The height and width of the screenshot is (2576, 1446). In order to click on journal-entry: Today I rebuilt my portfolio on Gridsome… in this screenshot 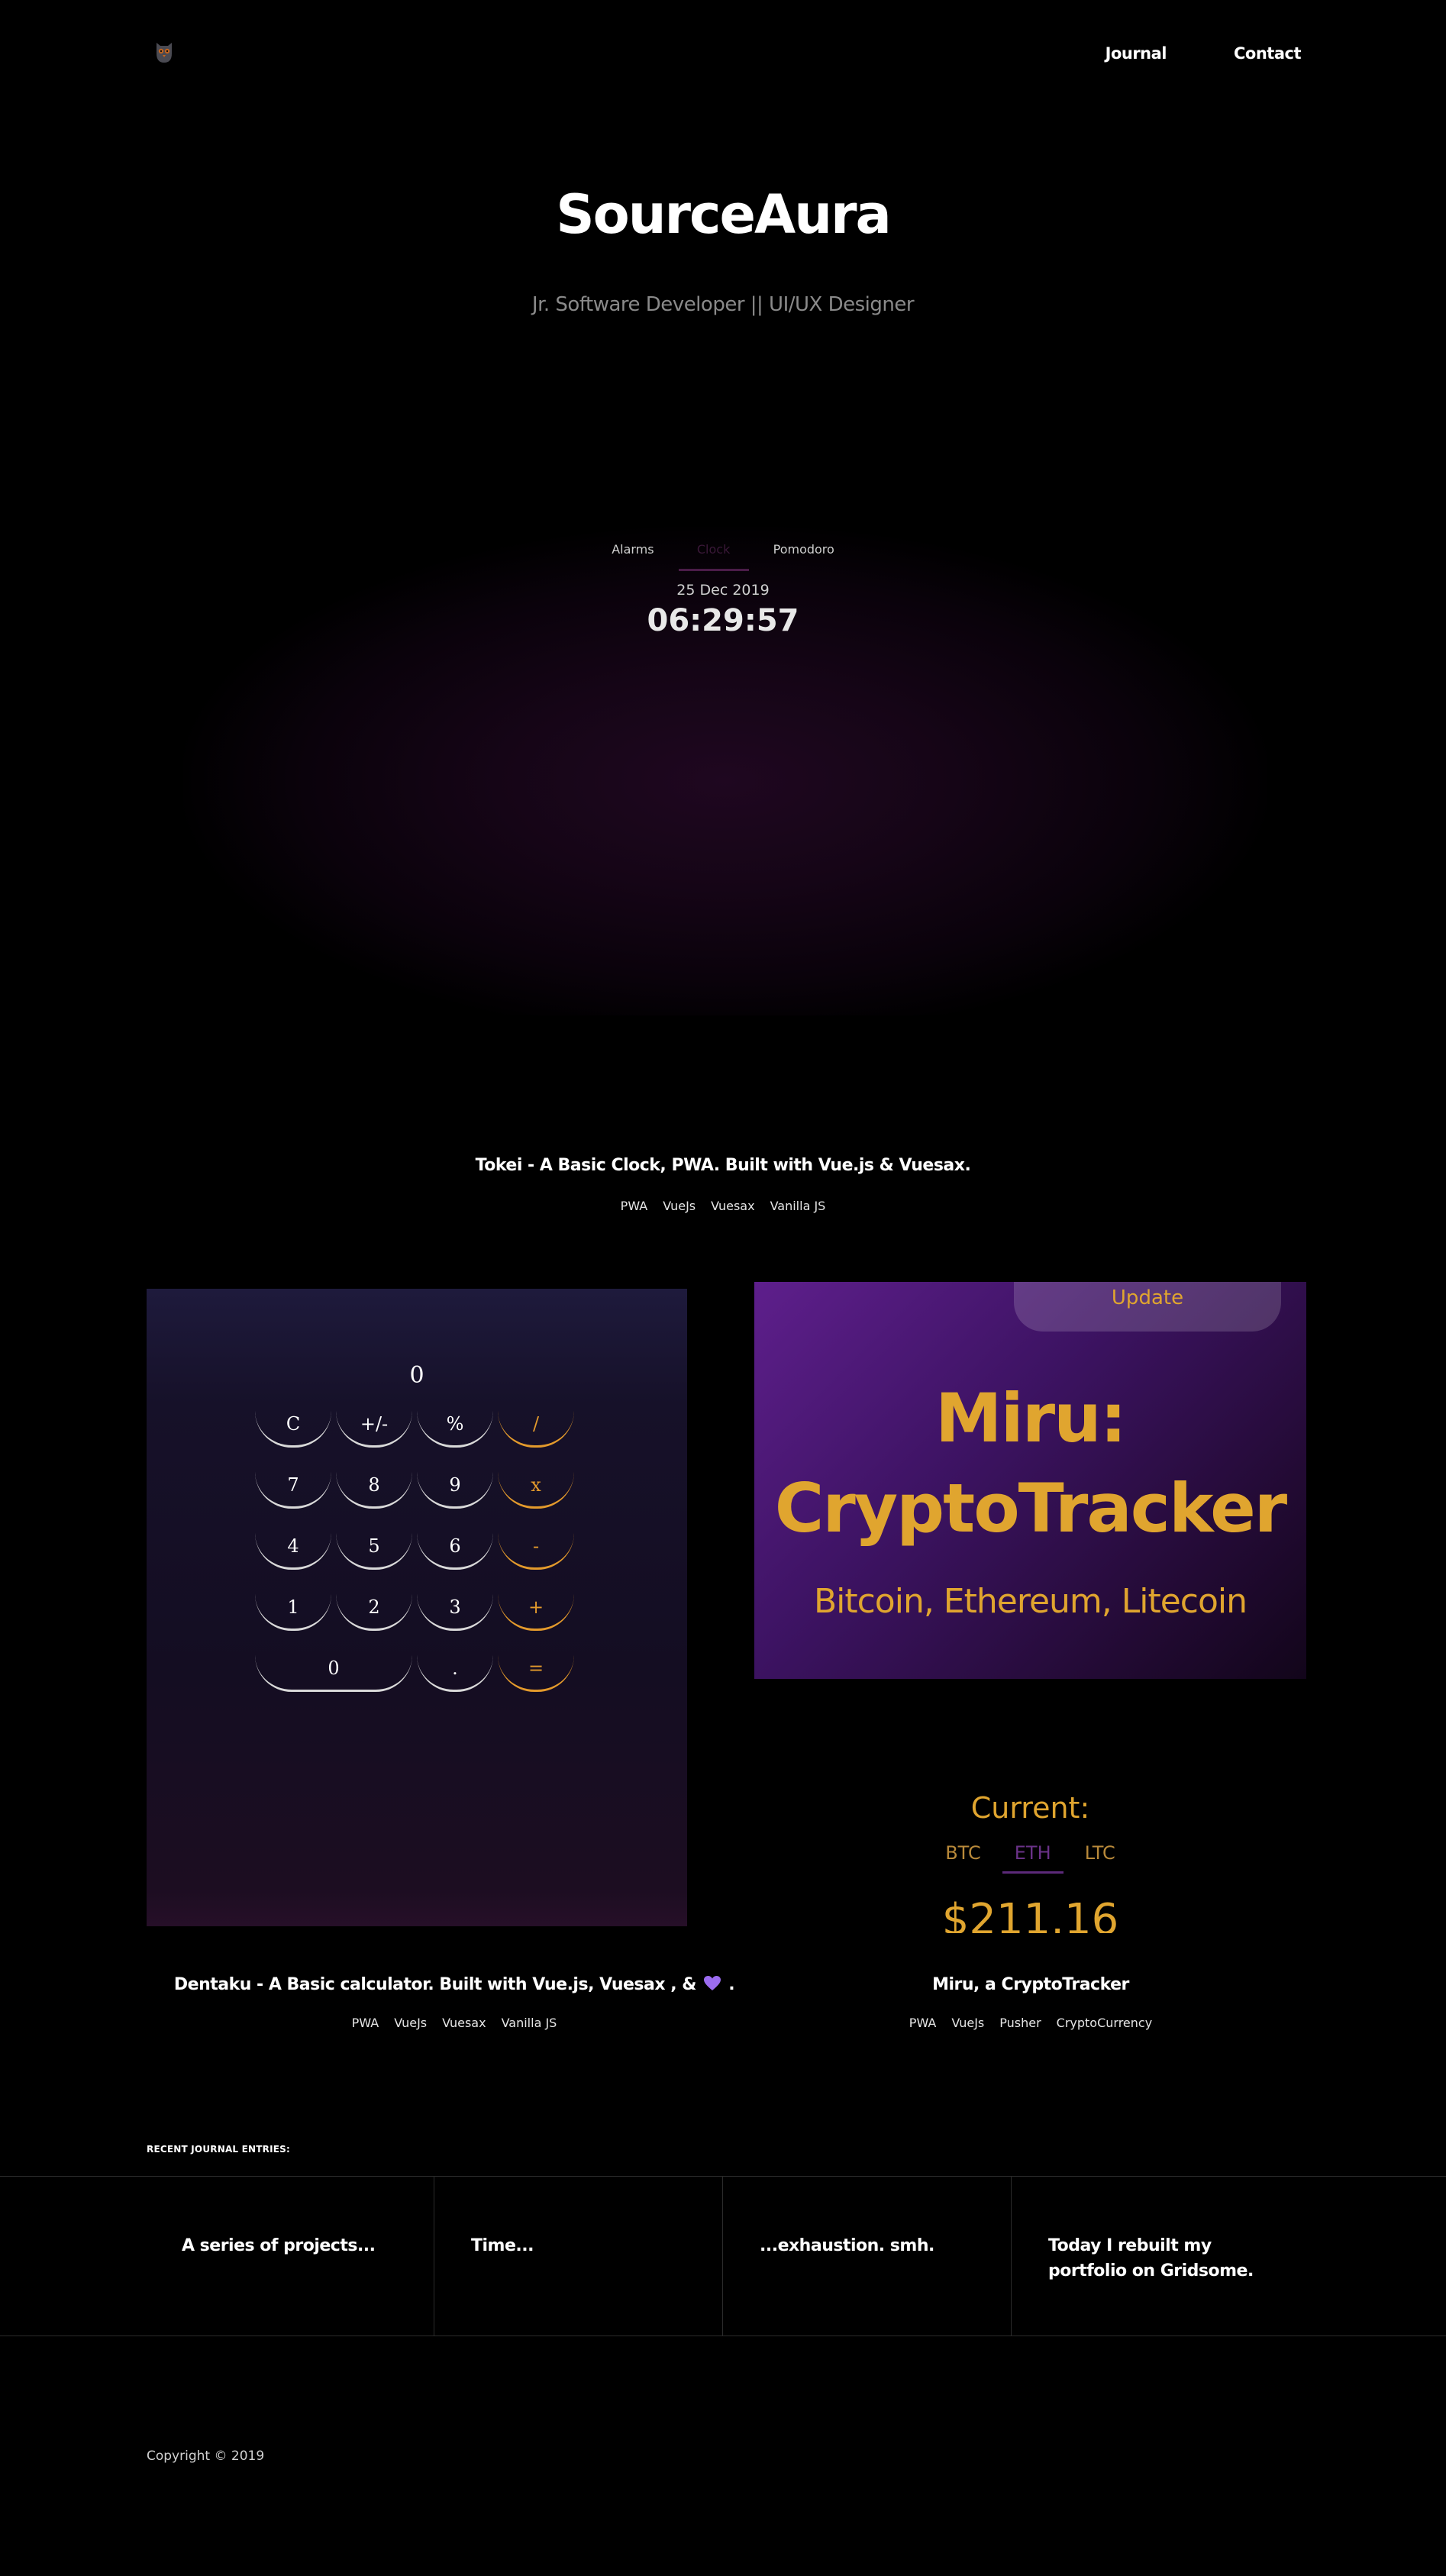, I will do `click(1229, 2256)`.